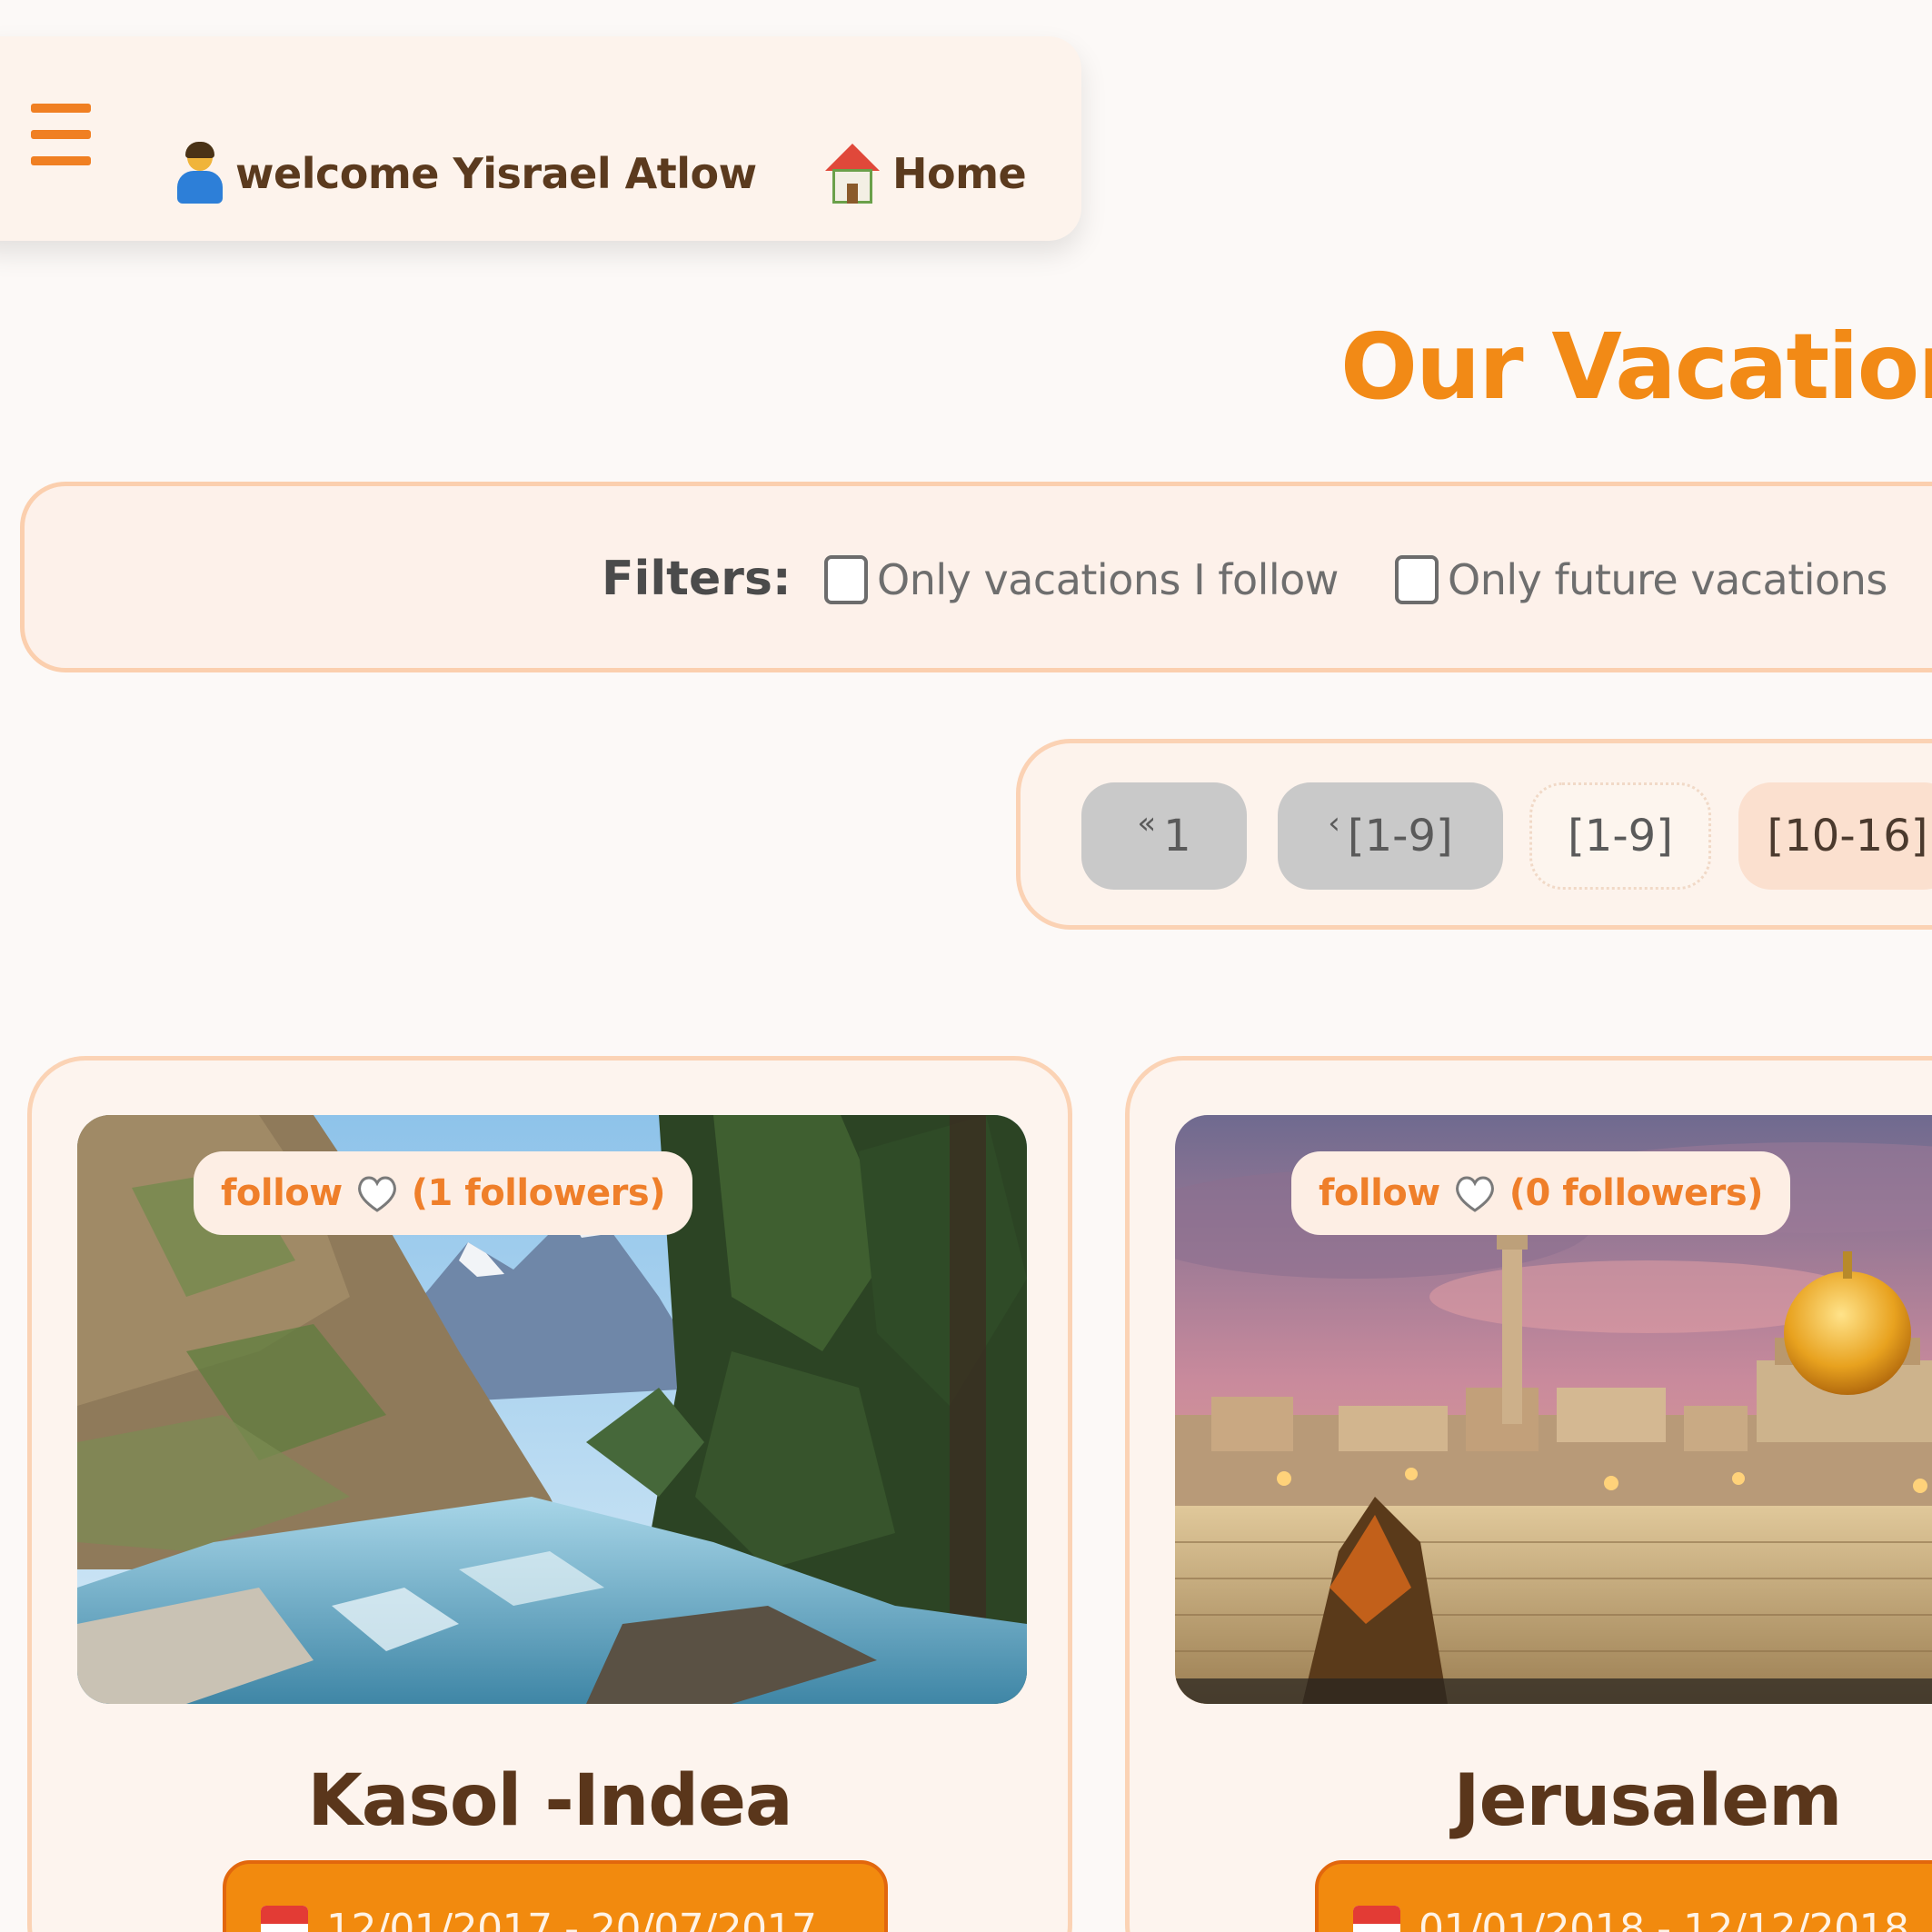 This screenshot has width=1932, height=1932. I want to click on page-next-button: [10-16], so click(1835, 836).